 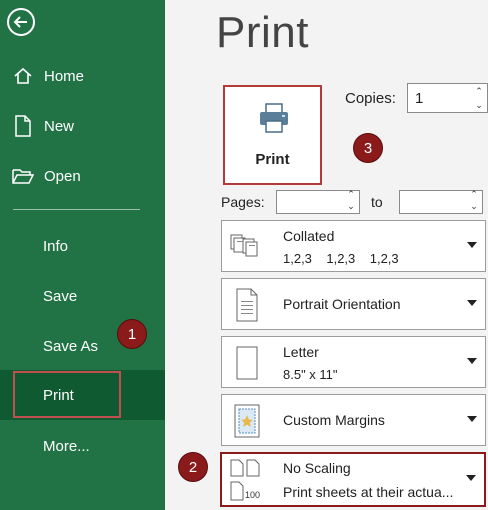 What do you see at coordinates (318, 201) in the screenshot?
I see `pages-from-input: ⌃ ⌄` at bounding box center [318, 201].